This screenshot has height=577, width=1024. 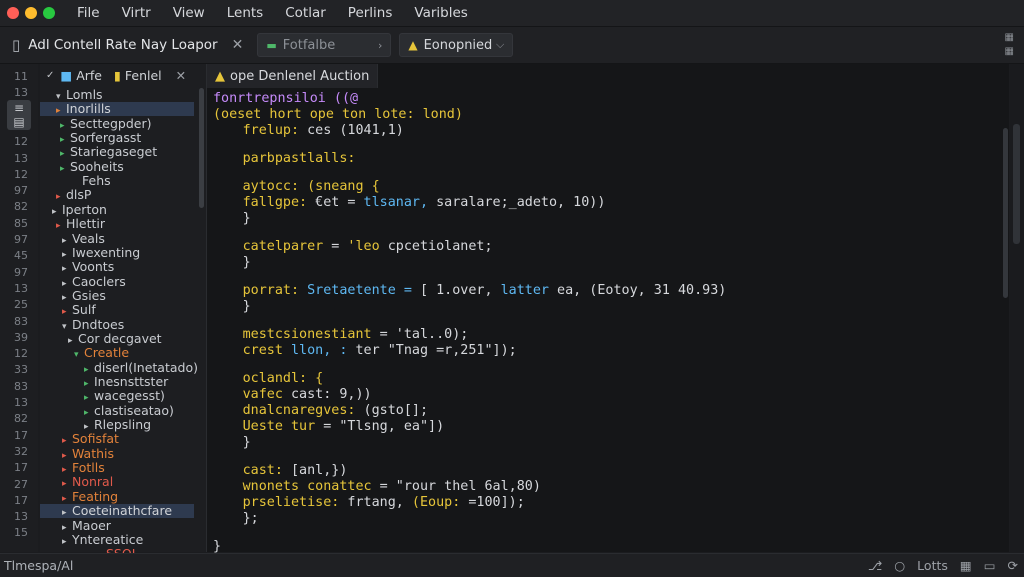 What do you see at coordinates (123, 425) in the screenshot?
I see `tree-item-label: Rlepsling` at bounding box center [123, 425].